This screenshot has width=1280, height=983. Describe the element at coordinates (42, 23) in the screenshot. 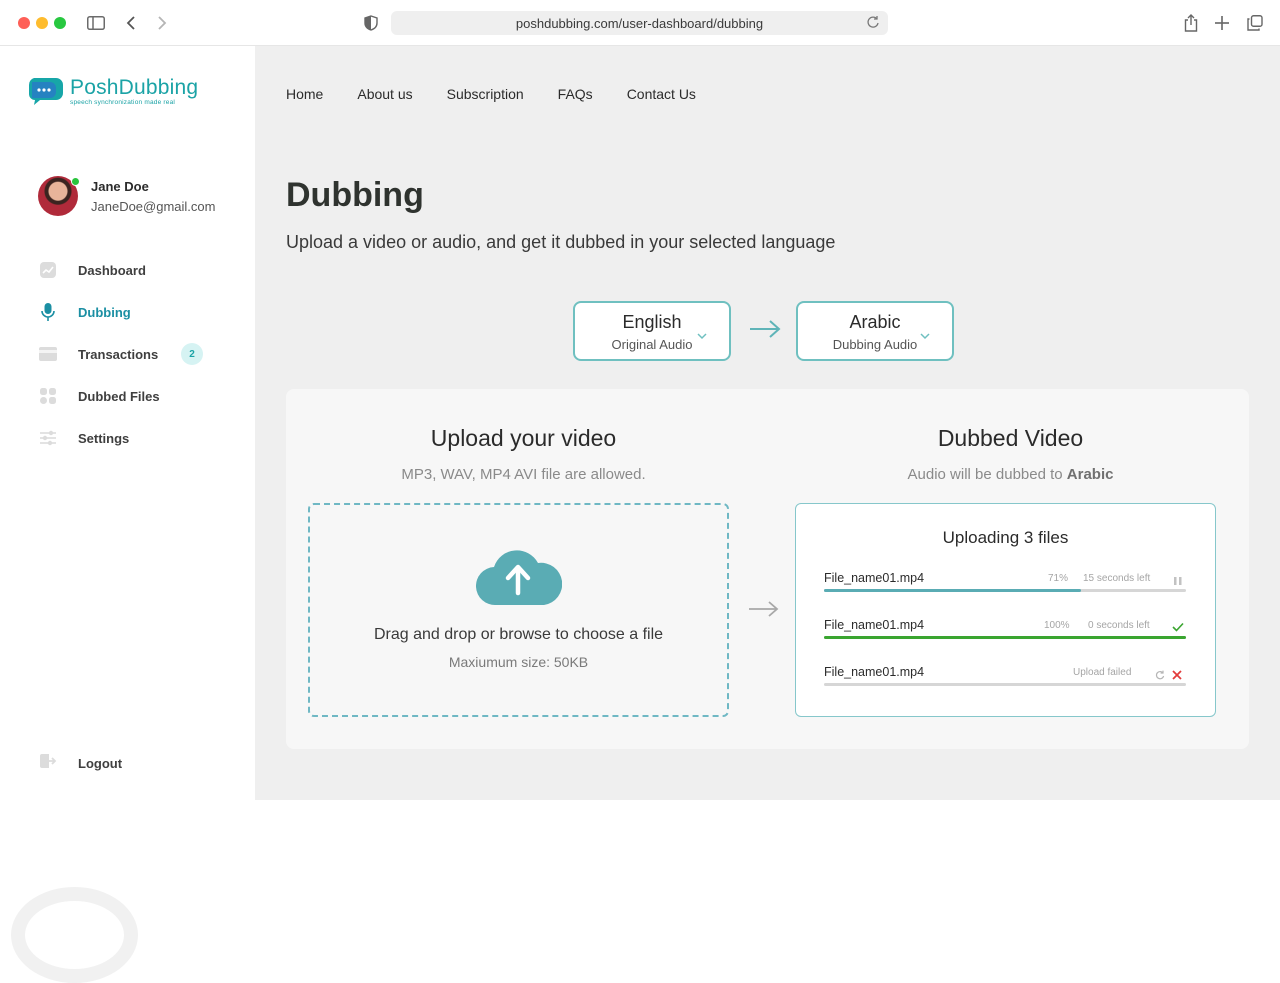

I see `minimize-window-button` at that location.